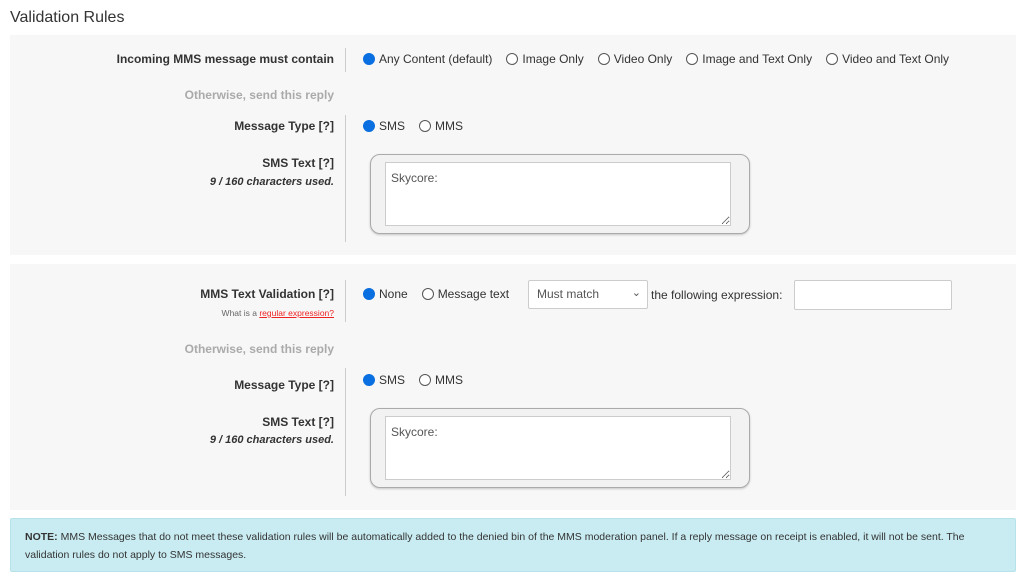 Image resolution: width=1024 pixels, height=578 pixels. I want to click on radio-image-only: Image Only, so click(545, 59).